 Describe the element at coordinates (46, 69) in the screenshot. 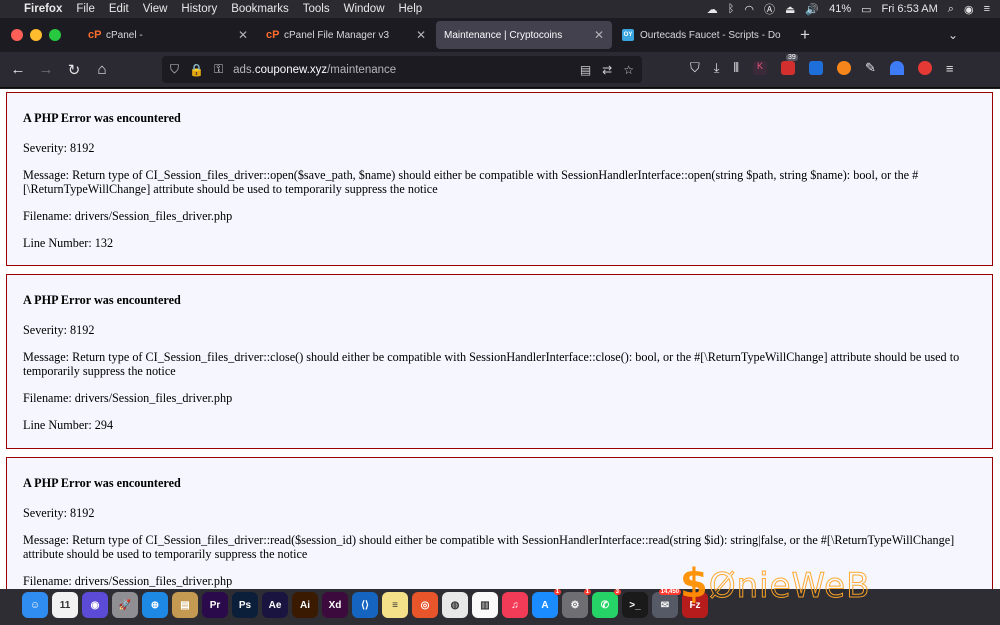

I see `forward-button: →` at that location.